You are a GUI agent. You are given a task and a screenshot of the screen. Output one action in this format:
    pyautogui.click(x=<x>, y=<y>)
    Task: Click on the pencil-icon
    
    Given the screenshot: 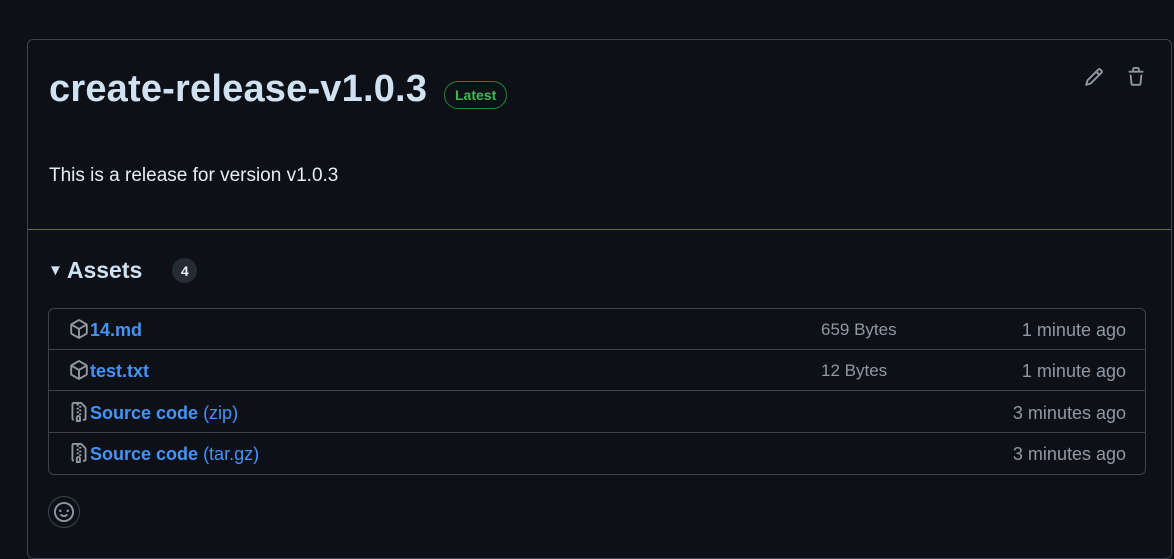 What is the action you would take?
    pyautogui.click(x=1094, y=77)
    